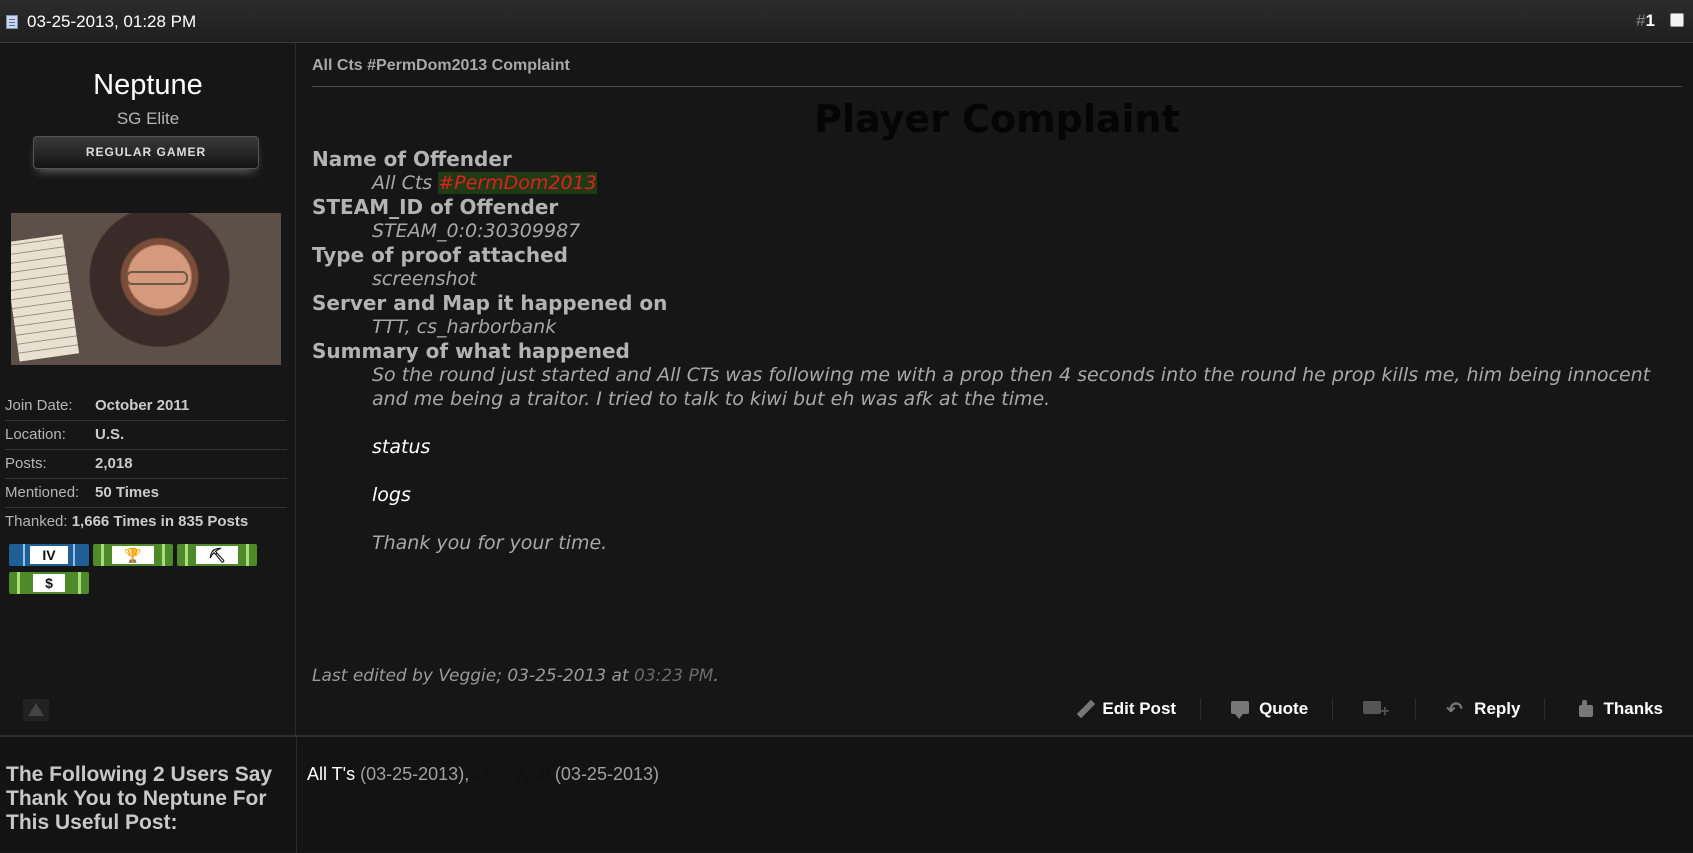  I want to click on thanks-date: (03-25-2013), so click(604, 774).